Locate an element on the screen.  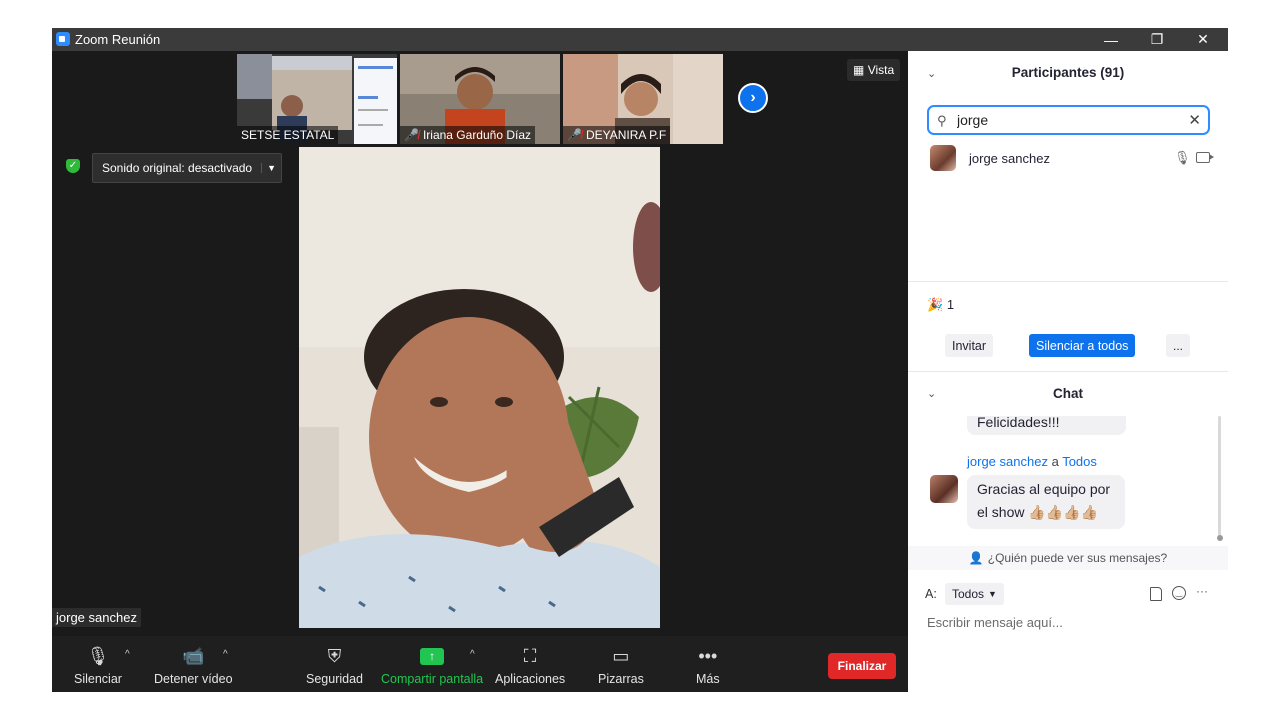
close-button: ✕ is located at coordinates (1203, 39).